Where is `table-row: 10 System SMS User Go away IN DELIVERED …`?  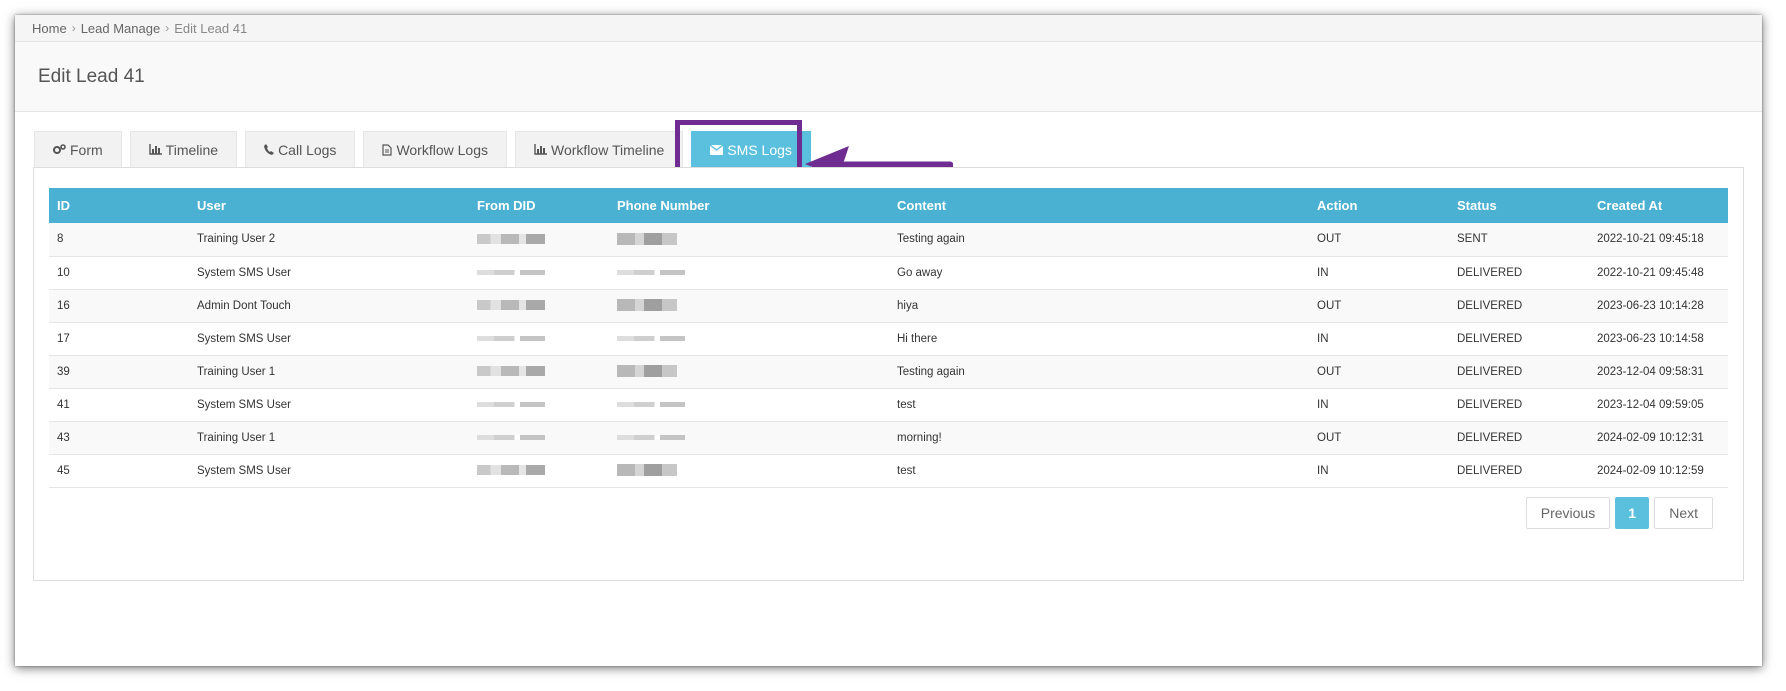 table-row: 10 System SMS User Go away IN DELIVERED … is located at coordinates (888, 273).